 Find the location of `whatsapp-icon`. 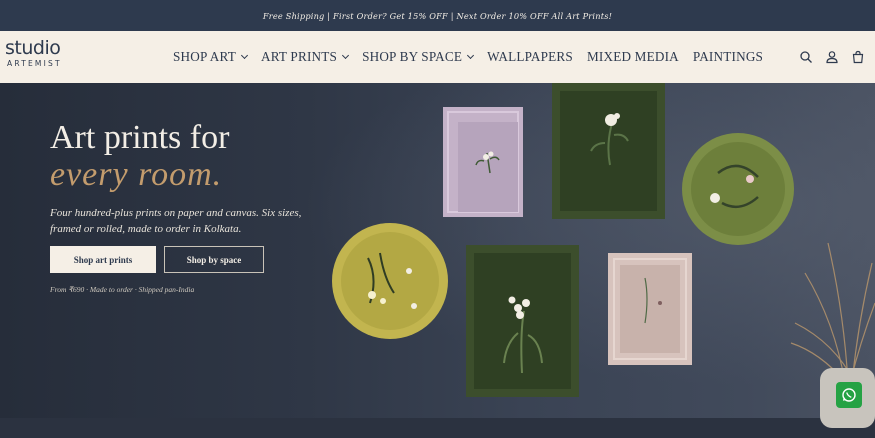

whatsapp-icon is located at coordinates (849, 395).